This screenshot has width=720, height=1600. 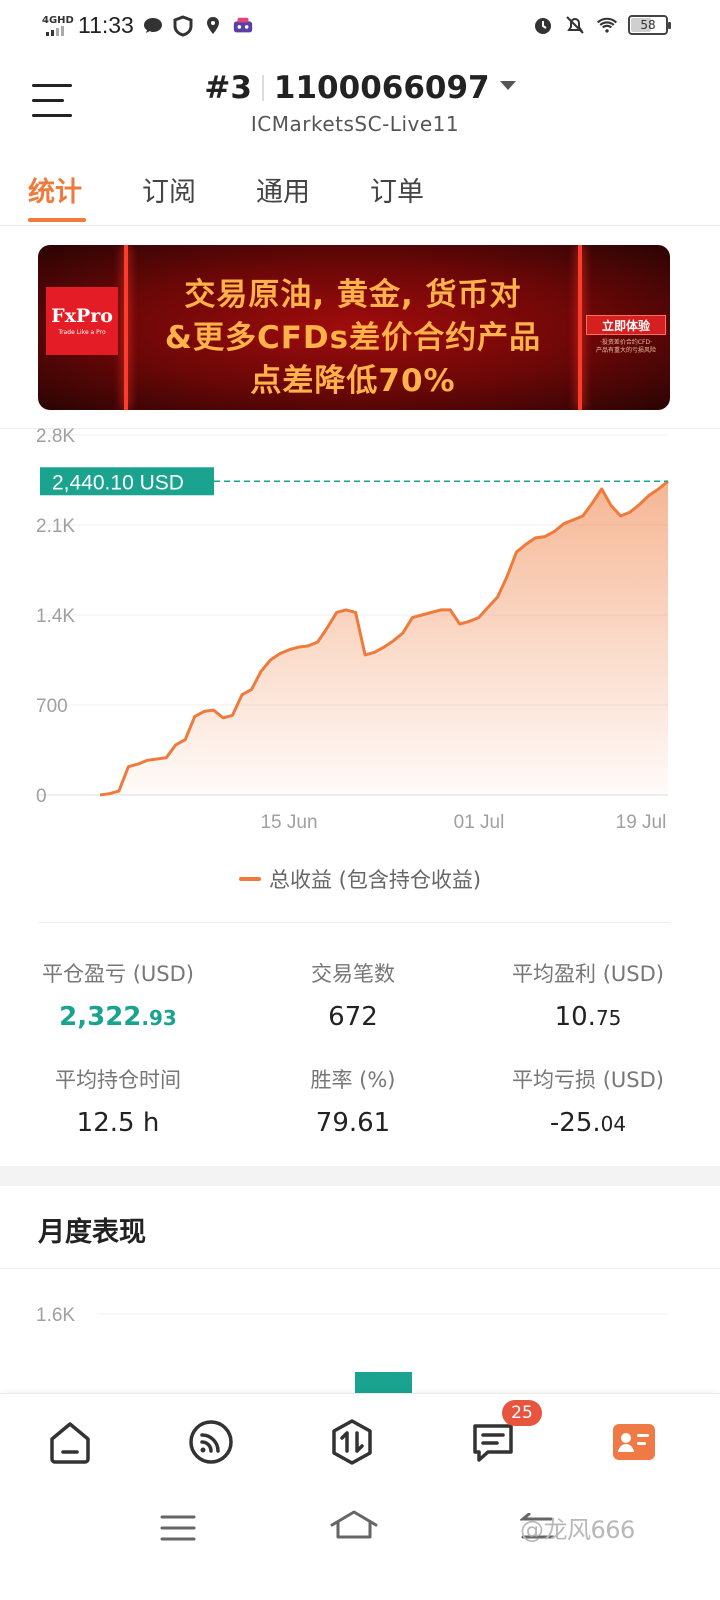 What do you see at coordinates (55, 436) in the screenshot?
I see `y-tick-label: 2.8K` at bounding box center [55, 436].